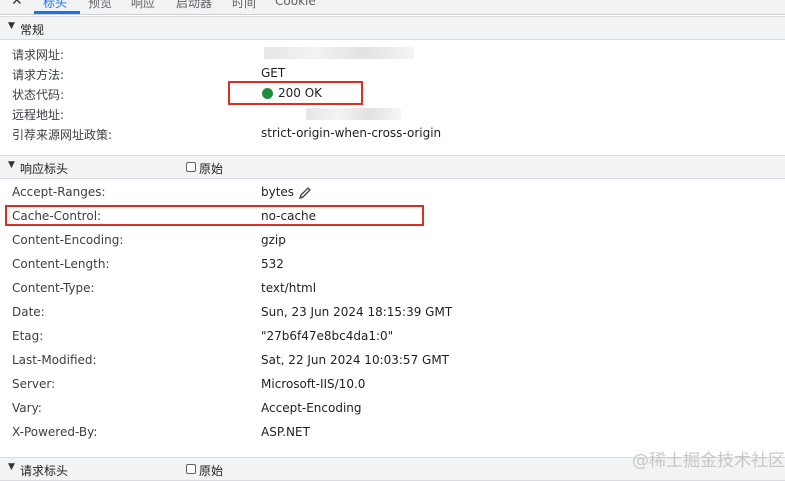 This screenshot has height=481, width=785. What do you see at coordinates (55, 432) in the screenshot?
I see `x-powered-by-key: X-Powered-By:` at bounding box center [55, 432].